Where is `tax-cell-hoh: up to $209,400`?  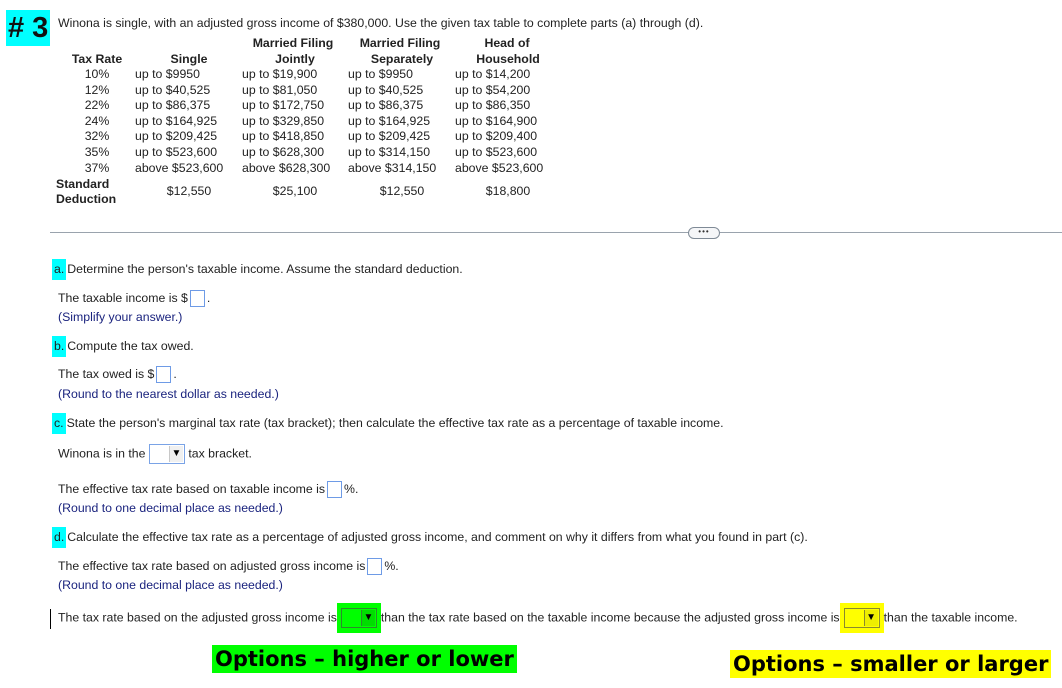 tax-cell-hoh: up to $209,400 is located at coordinates (496, 136).